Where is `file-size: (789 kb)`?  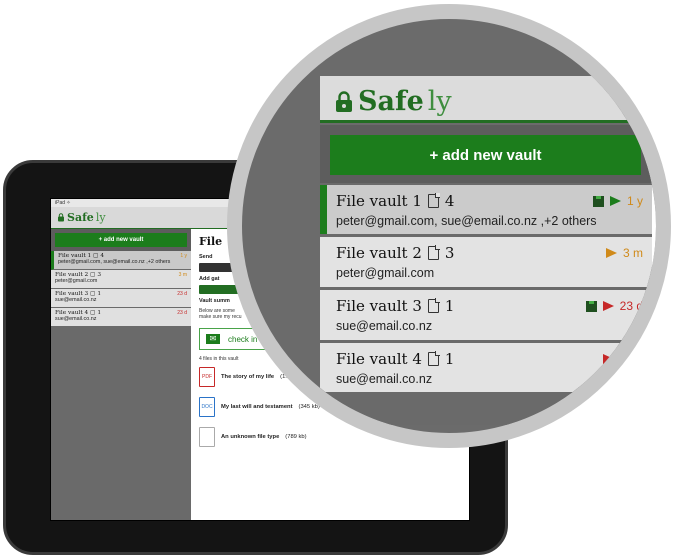 file-size: (789 kb) is located at coordinates (296, 437).